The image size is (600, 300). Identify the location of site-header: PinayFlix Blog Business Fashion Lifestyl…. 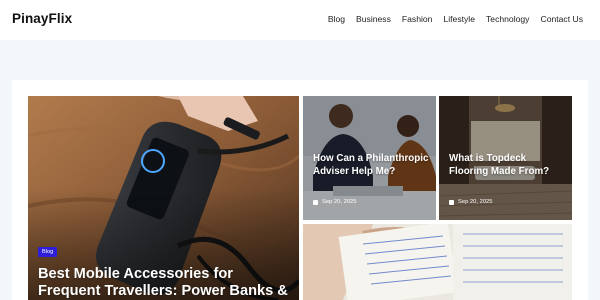
(300, 20).